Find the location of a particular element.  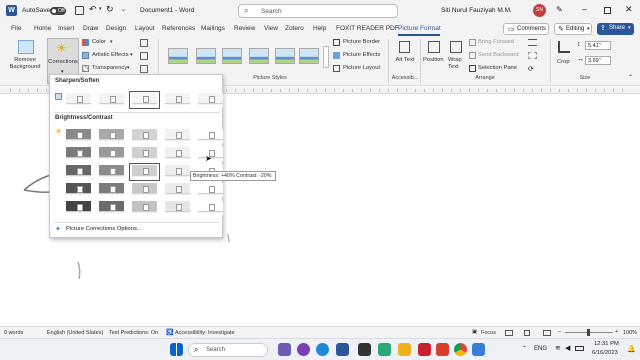

web-layout-icon is located at coordinates (547, 333).